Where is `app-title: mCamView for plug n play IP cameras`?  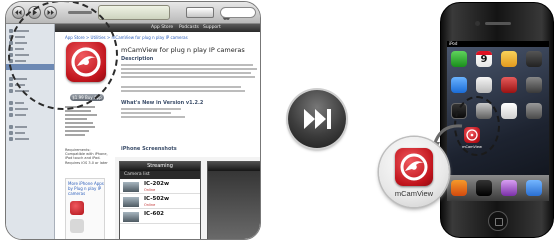
app-title: mCamView for plug n play IP cameras is located at coordinates (183, 50).